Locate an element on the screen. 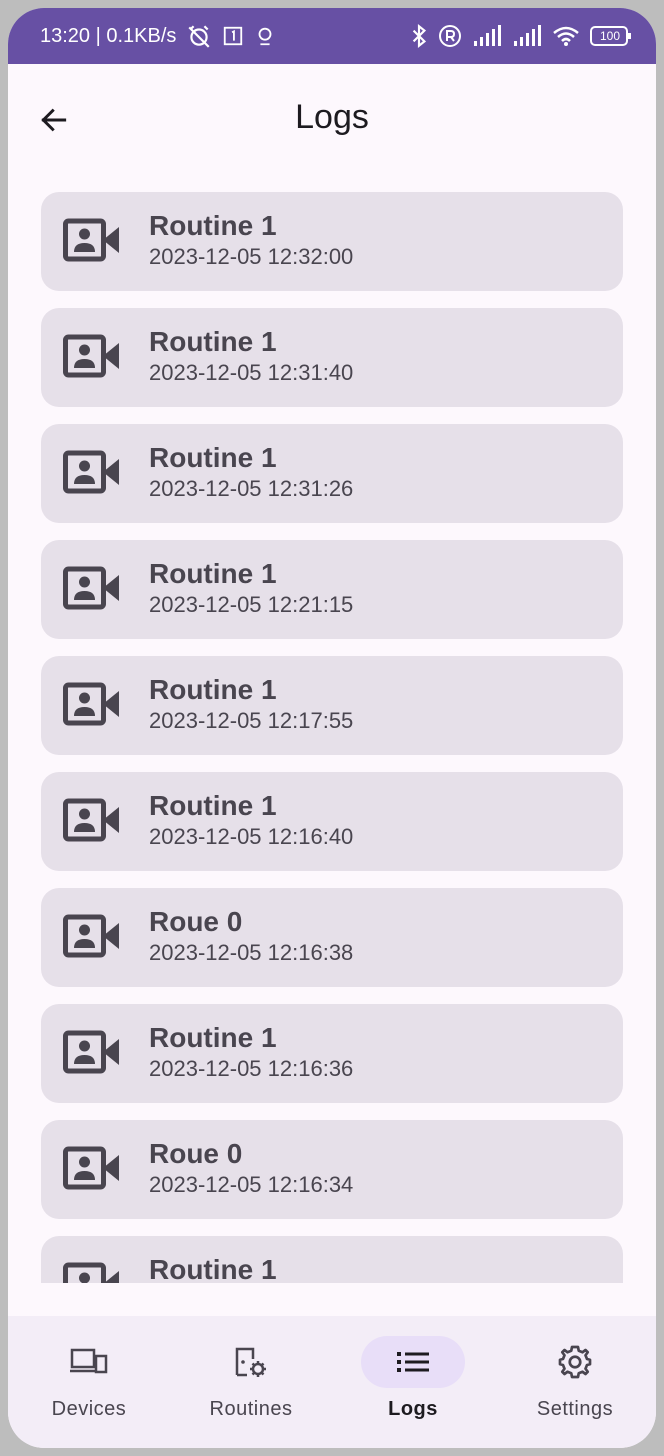 The height and width of the screenshot is (1456, 664). log-timestamp: 2023-12-05 12:21:15 is located at coordinates (251, 604).